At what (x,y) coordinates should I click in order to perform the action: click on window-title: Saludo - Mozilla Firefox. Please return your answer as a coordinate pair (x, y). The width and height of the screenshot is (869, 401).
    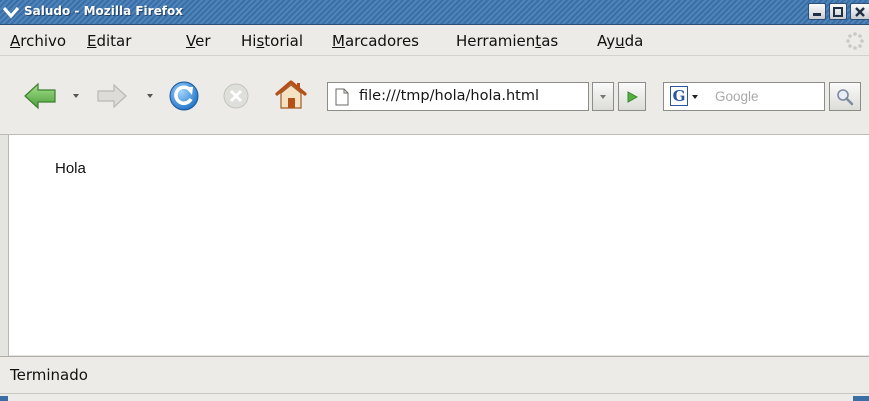
    Looking at the image, I should click on (103, 11).